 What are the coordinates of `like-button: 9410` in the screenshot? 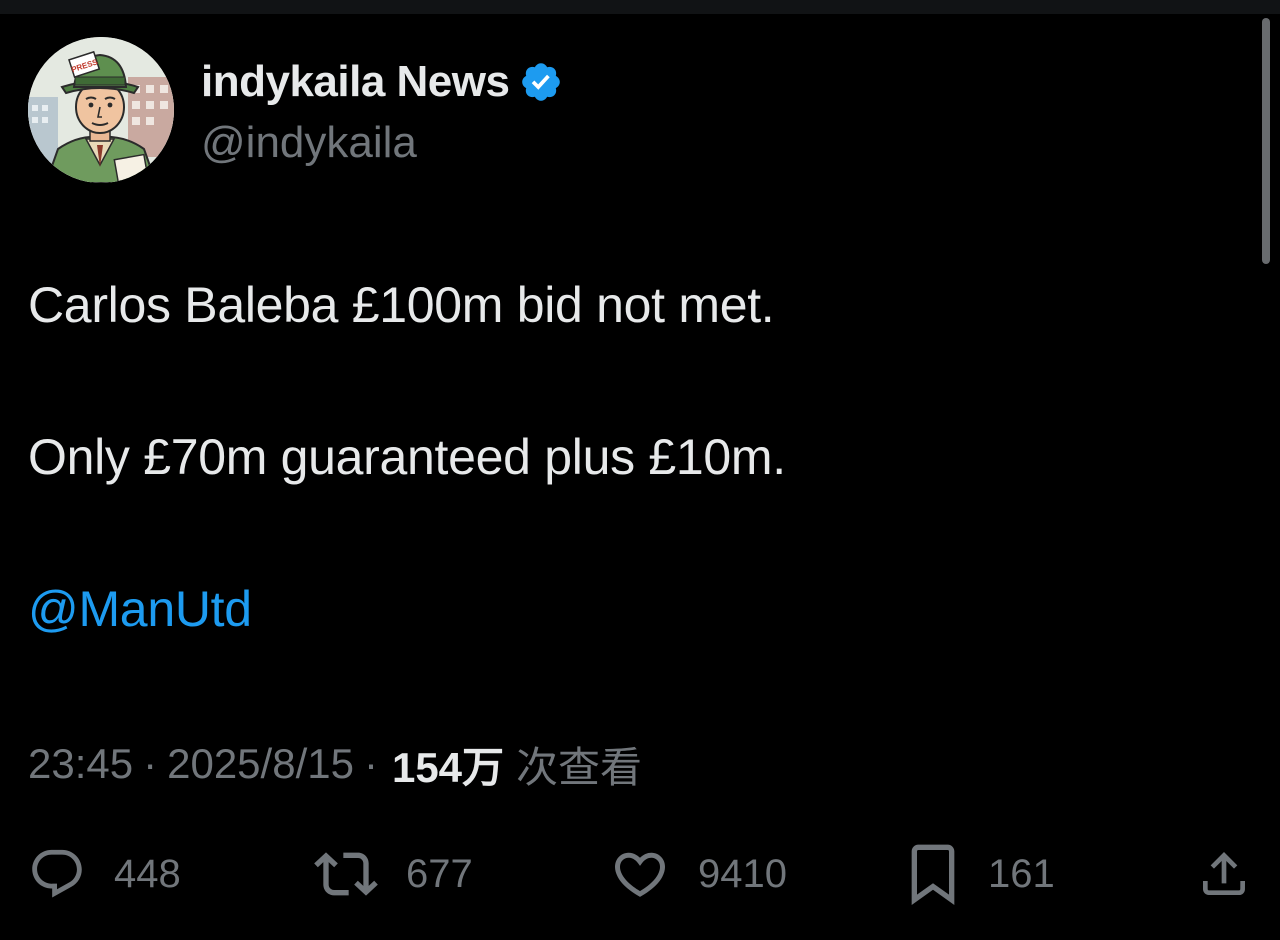 It's located at (698, 874).